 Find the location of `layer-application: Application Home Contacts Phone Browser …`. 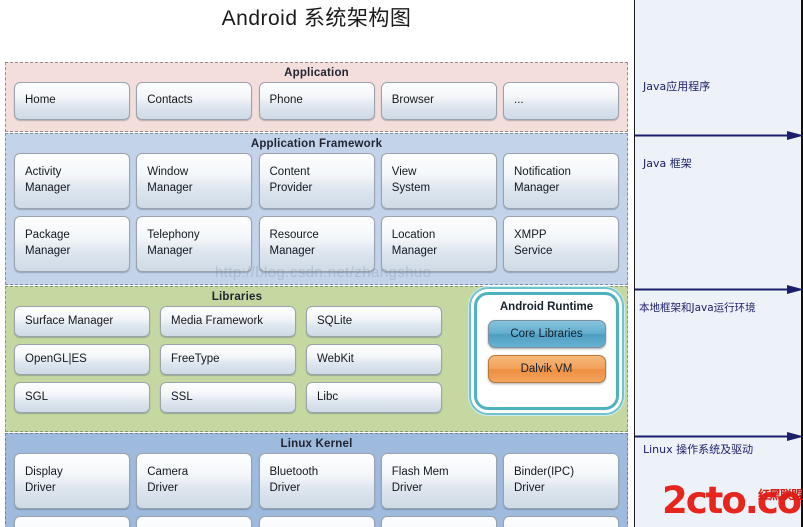

layer-application: Application Home Contacts Phone Browser … is located at coordinates (316, 97).